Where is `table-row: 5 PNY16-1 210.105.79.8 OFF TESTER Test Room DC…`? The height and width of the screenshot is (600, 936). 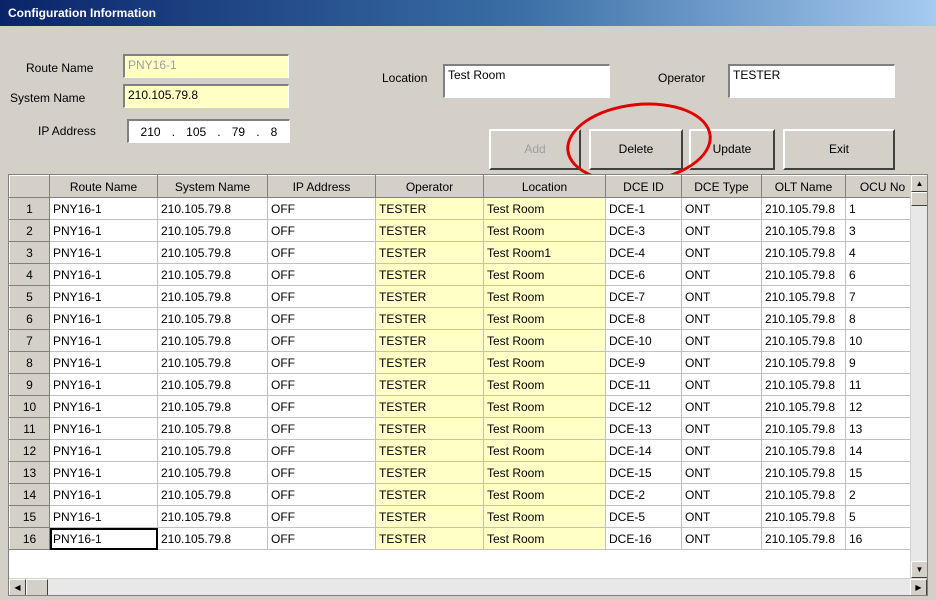 table-row: 5 PNY16-1 210.105.79.8 OFF TESTER Test Room DC… is located at coordinates (464, 296).